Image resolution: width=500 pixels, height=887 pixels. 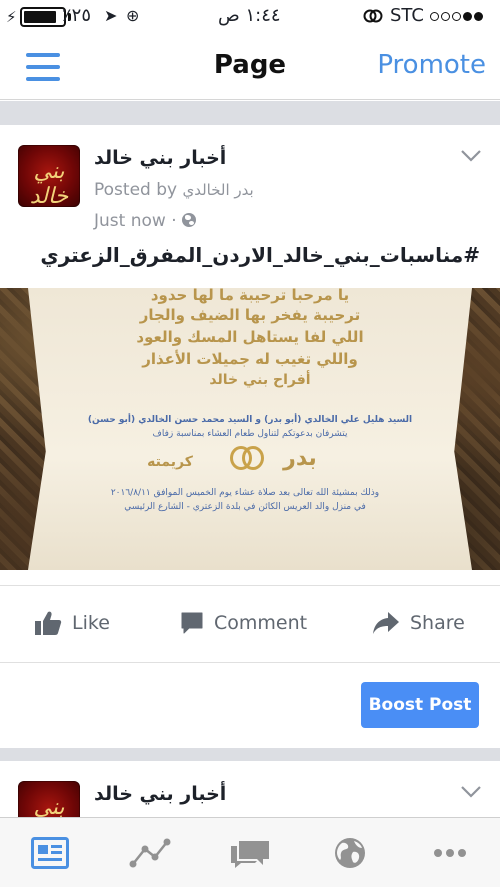 I want to click on charging-icon: ⚡, so click(x=11, y=17).